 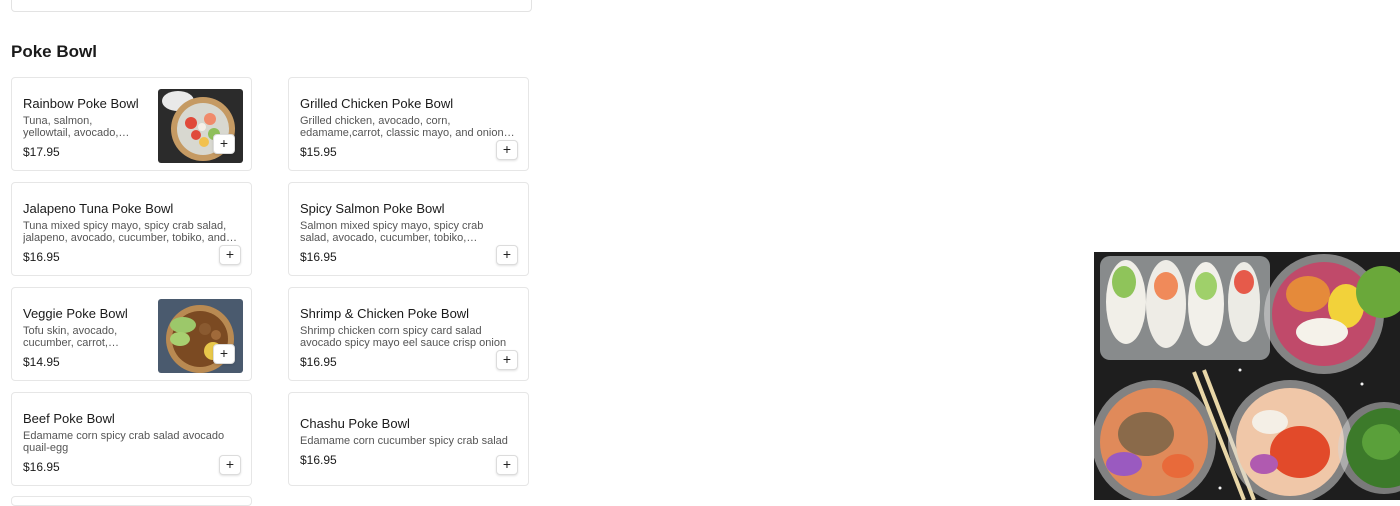 I want to click on item-price: $14.95, so click(x=41, y=362).